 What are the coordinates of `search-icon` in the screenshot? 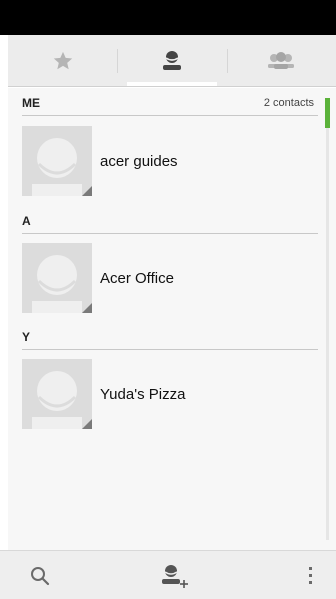 It's located at (40, 575).